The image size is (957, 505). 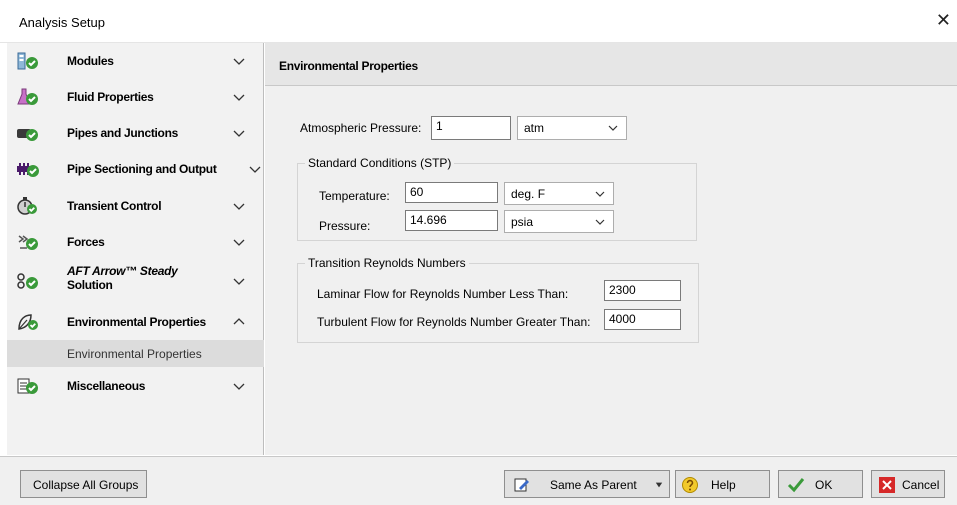 What do you see at coordinates (471, 128) in the screenshot?
I see `atmospheric-pressure-input: 1` at bounding box center [471, 128].